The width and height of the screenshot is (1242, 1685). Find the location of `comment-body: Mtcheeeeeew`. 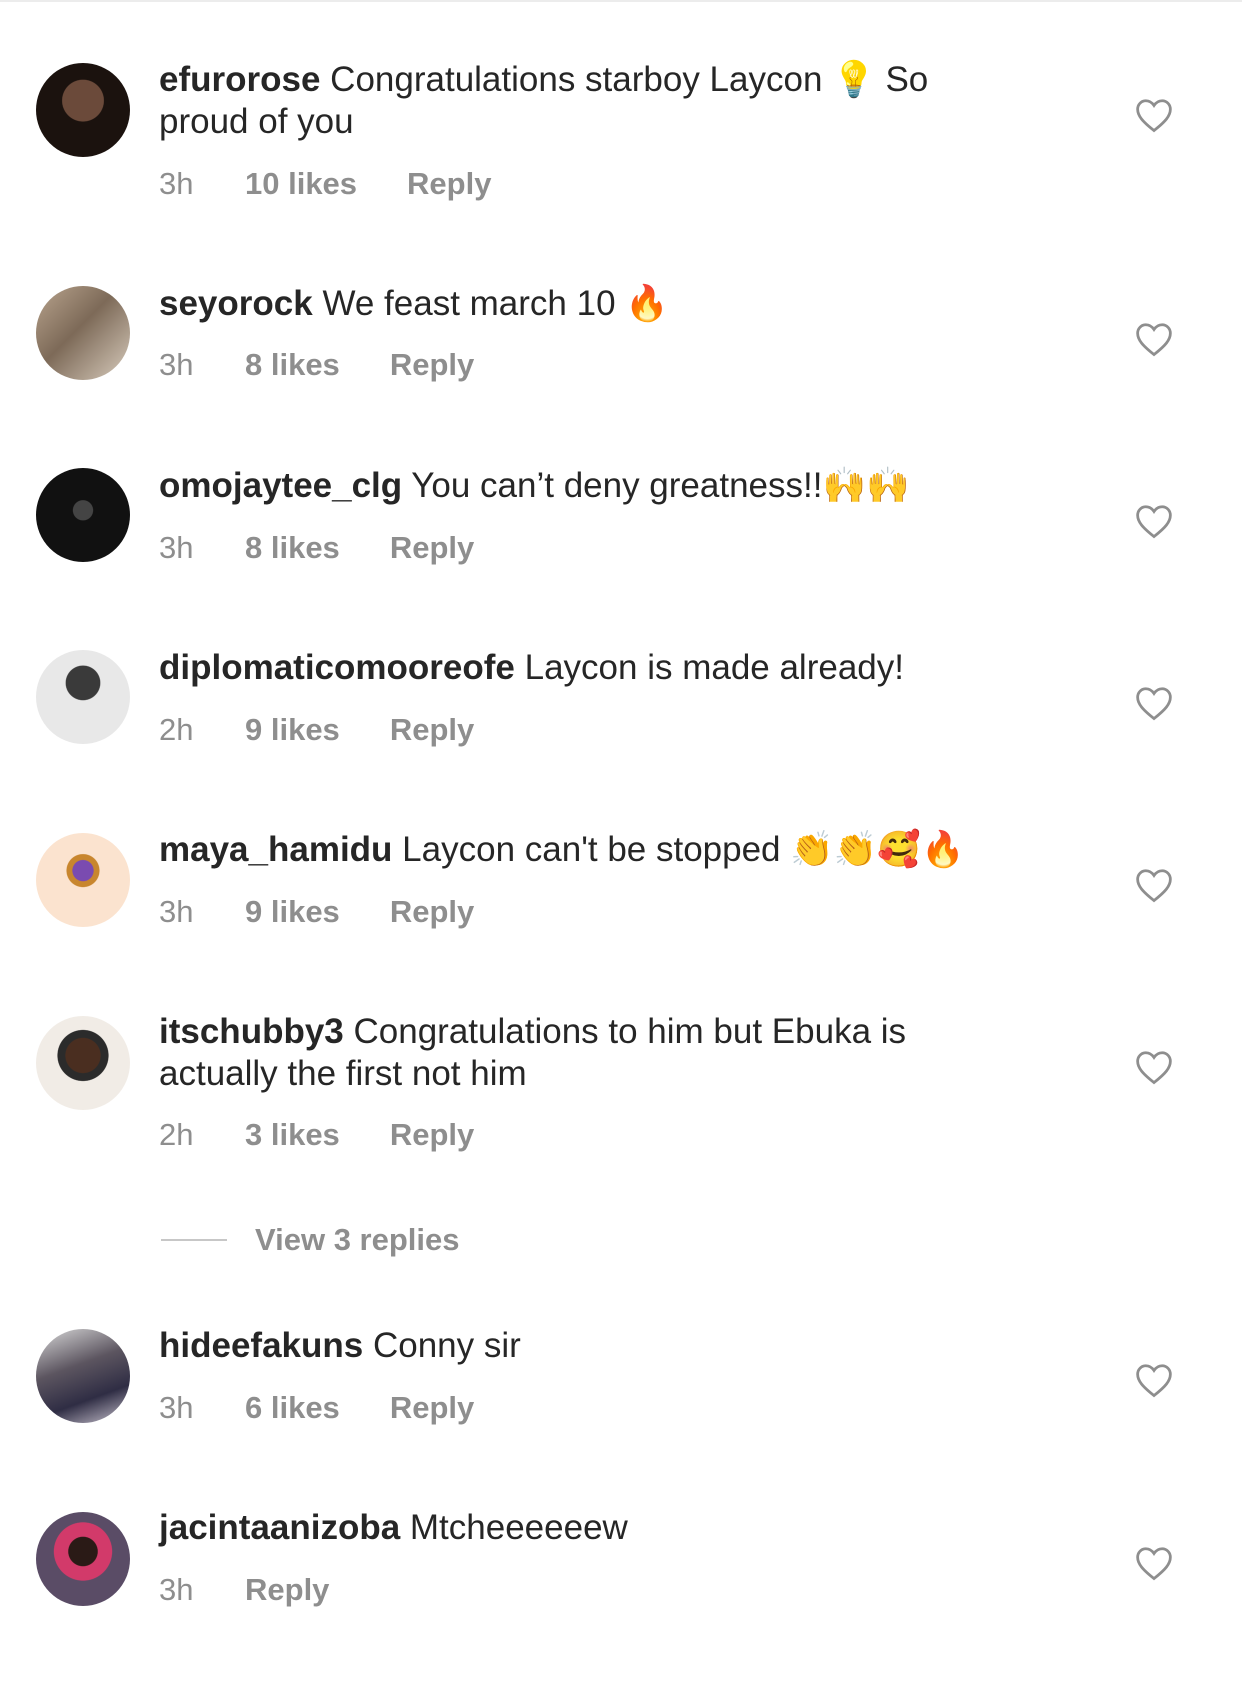

comment-body: Mtcheeeeeew is located at coordinates (518, 1527).